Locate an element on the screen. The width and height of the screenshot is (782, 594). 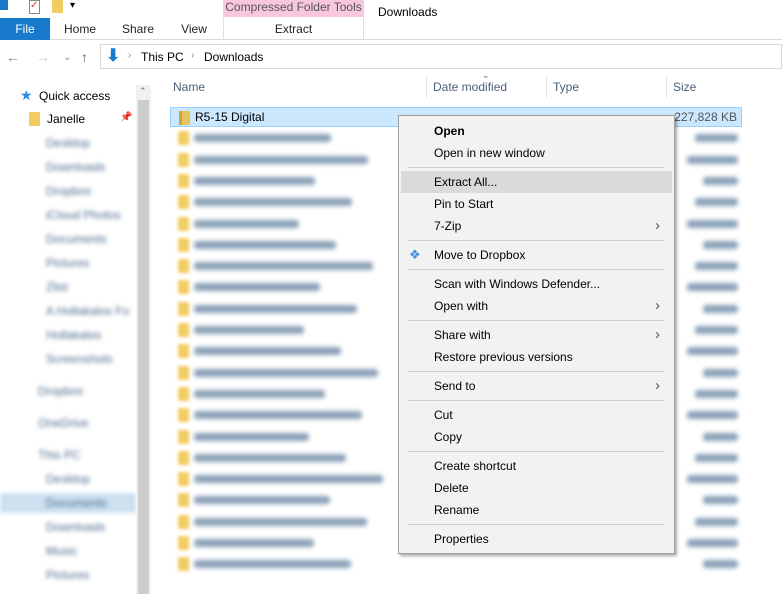
properties-icon: ✓ is located at coordinates (34, 7).